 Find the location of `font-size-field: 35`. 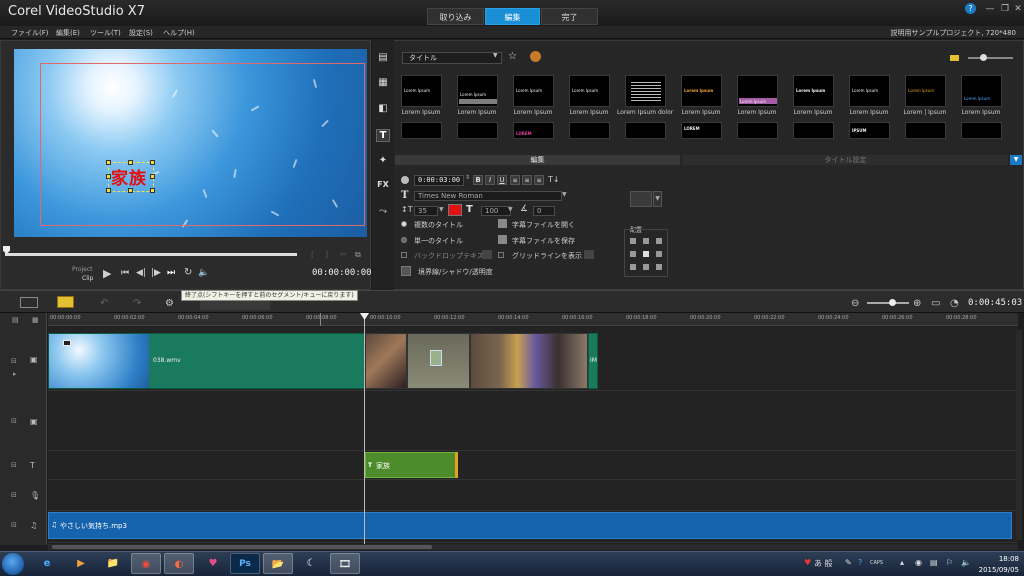

font-size-field: 35 is located at coordinates (426, 211).